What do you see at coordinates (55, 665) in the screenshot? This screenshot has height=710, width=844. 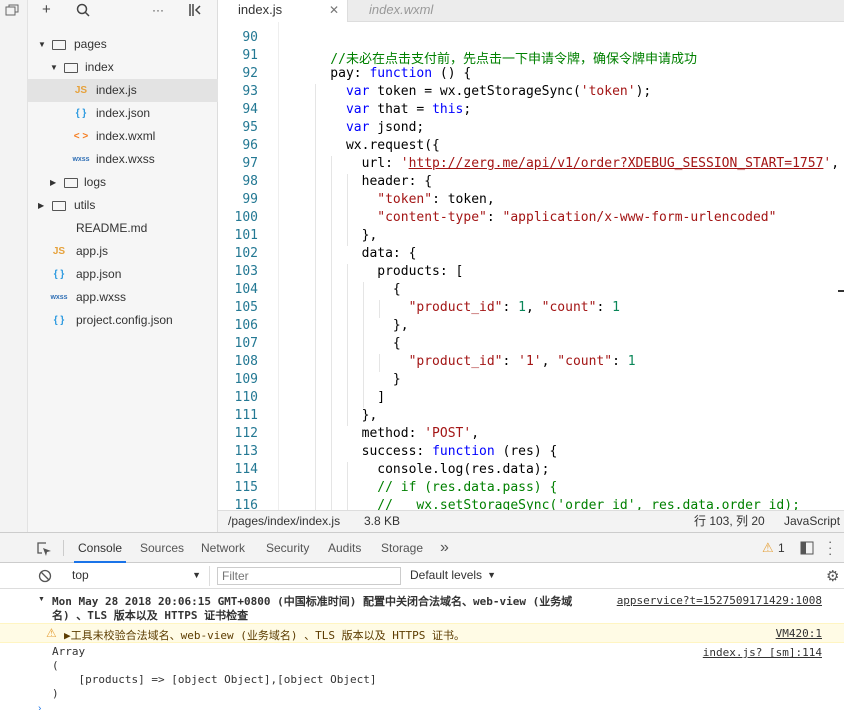 I see `log-line: (` at bounding box center [55, 665].